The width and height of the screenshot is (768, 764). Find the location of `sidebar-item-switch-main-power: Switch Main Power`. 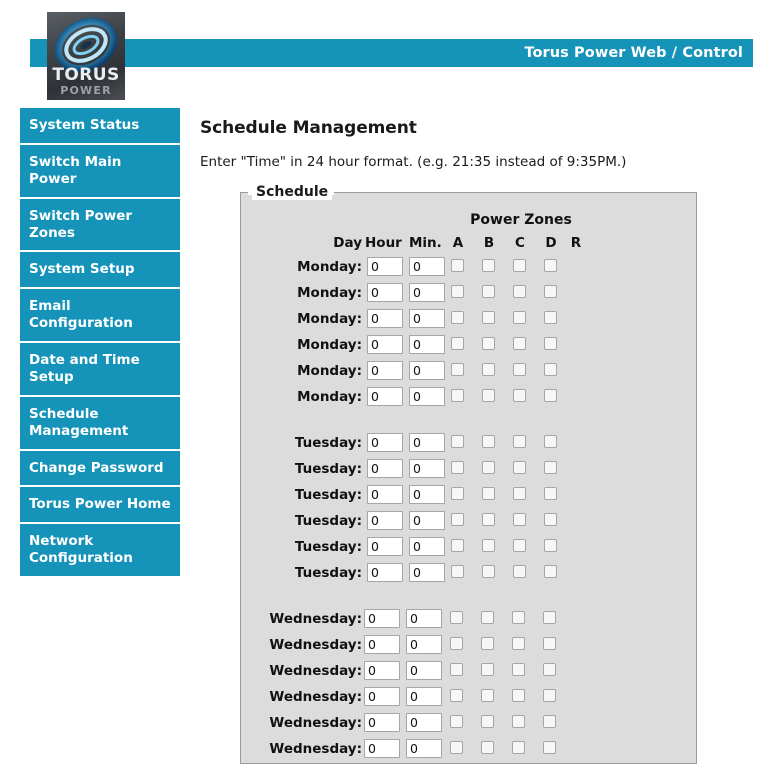

sidebar-item-switch-main-power: Switch Main Power is located at coordinates (100, 171).